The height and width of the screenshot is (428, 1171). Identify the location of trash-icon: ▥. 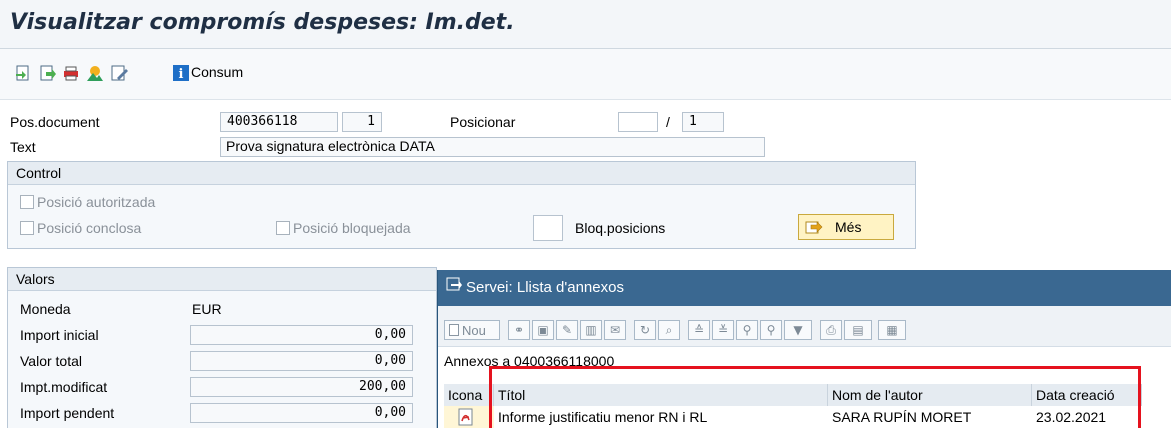
(591, 330).